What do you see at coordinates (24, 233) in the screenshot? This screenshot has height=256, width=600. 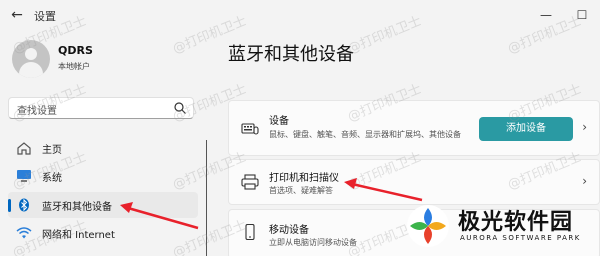 I see `wifi-icon` at bounding box center [24, 233].